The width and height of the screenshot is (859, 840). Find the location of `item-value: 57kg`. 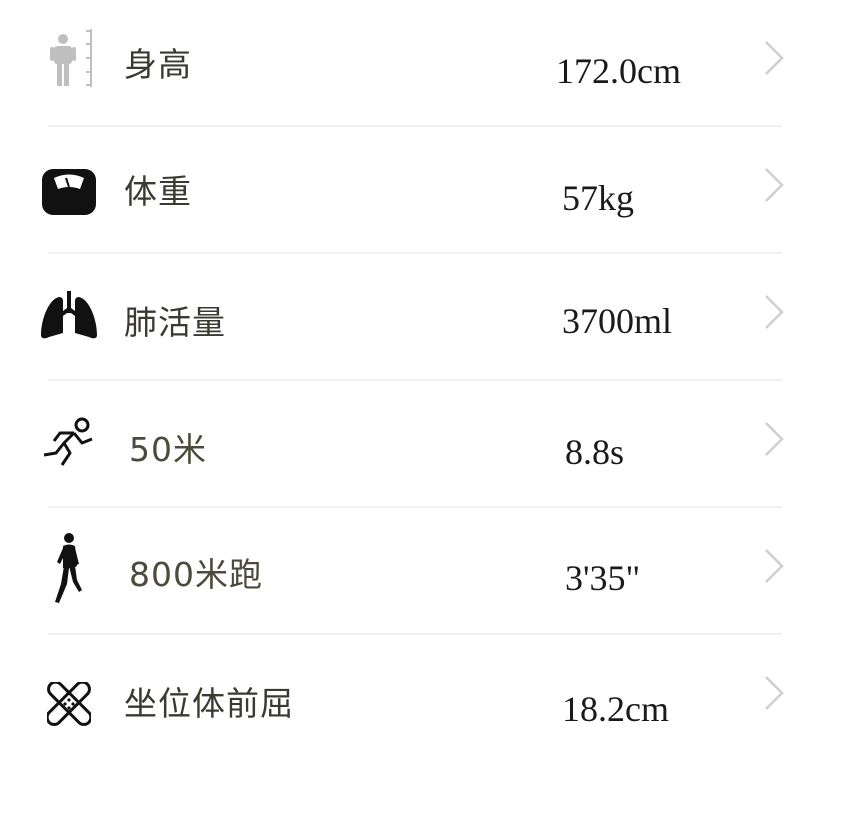

item-value: 57kg is located at coordinates (598, 198).